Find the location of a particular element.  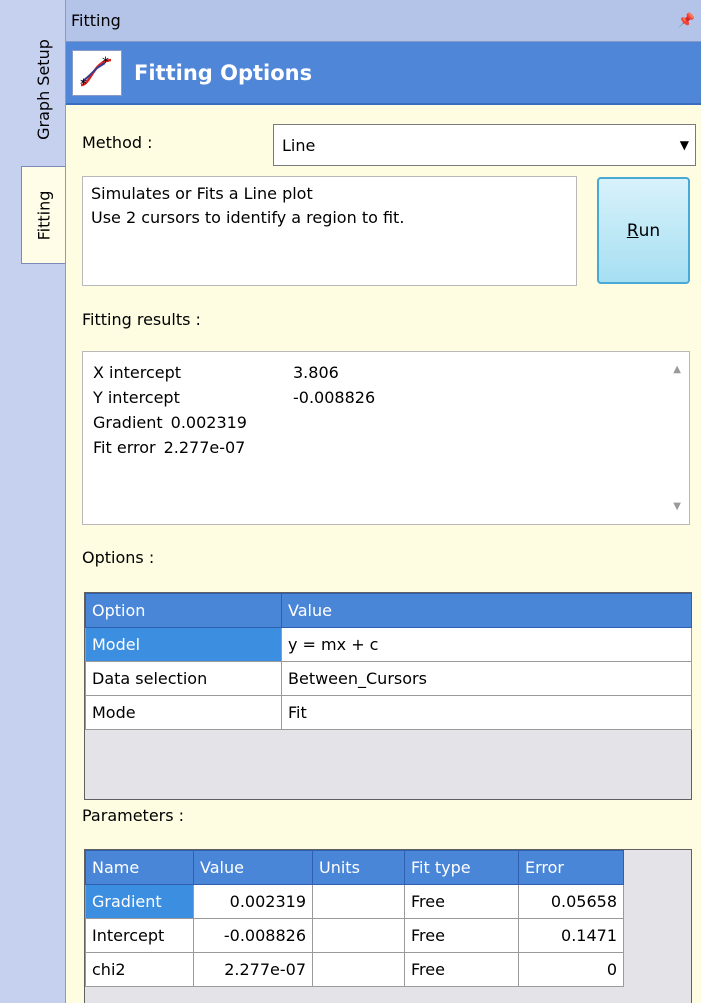

column-header: Error is located at coordinates (571, 867).